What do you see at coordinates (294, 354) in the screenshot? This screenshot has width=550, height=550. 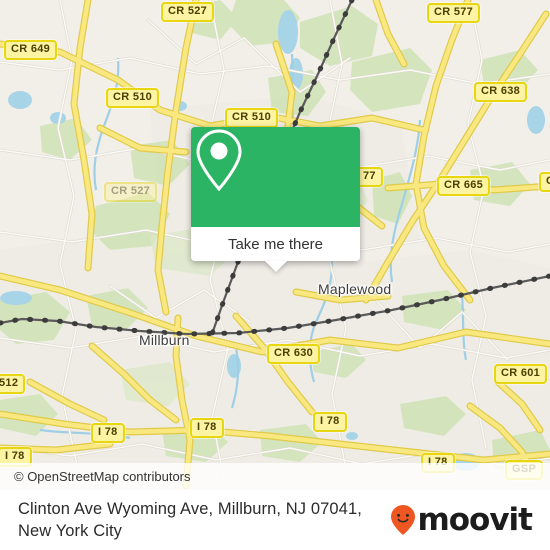 I see `road-shield-cr630: CR 630` at bounding box center [294, 354].